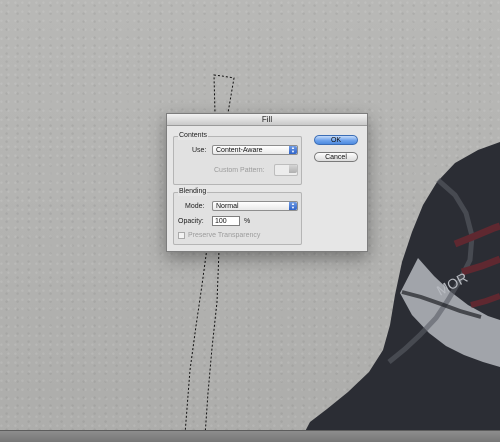 The height and width of the screenshot is (442, 500). Describe the element at coordinates (227, 206) in the screenshot. I see `mode-select-value: Normal` at that location.